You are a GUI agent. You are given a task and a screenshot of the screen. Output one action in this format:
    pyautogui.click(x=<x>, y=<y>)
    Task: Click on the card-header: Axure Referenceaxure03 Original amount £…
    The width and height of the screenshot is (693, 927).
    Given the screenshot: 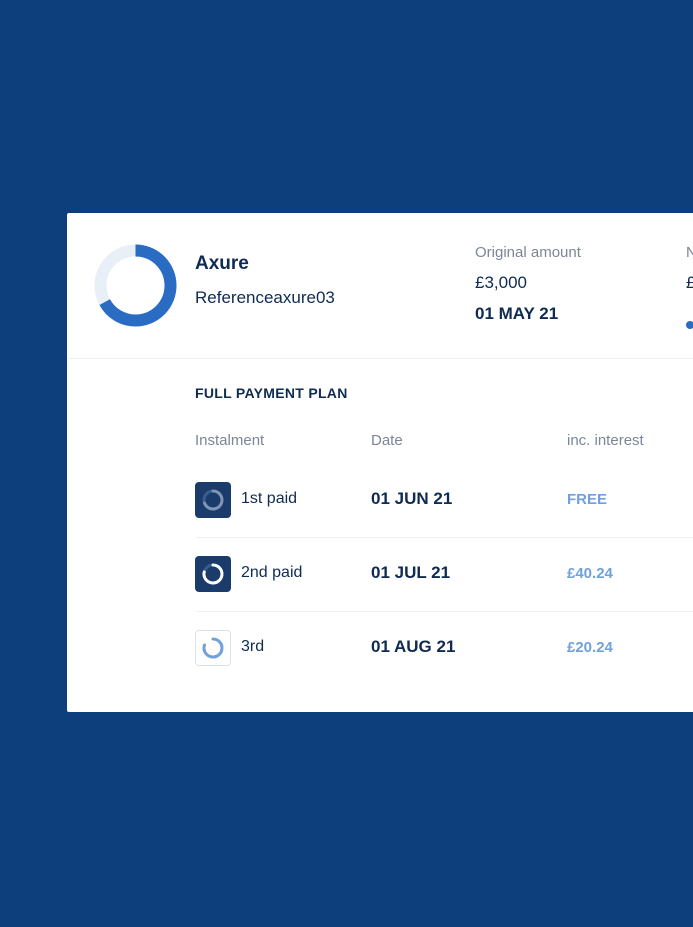 What is the action you would take?
    pyautogui.click(x=380, y=286)
    